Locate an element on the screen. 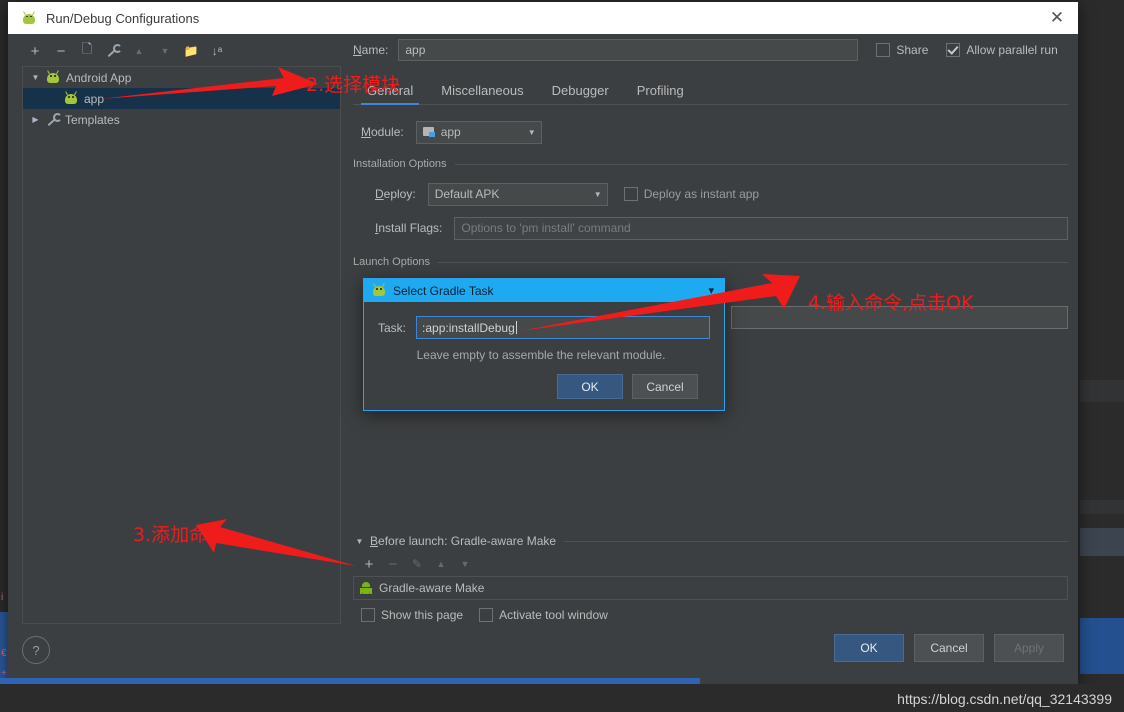 The height and width of the screenshot is (712, 1124). add-task-button: + is located at coordinates (369, 564).